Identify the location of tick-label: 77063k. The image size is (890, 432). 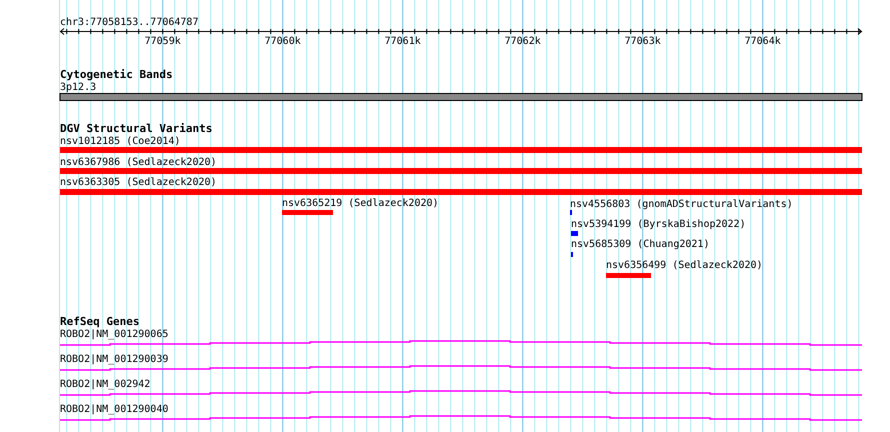
(642, 41).